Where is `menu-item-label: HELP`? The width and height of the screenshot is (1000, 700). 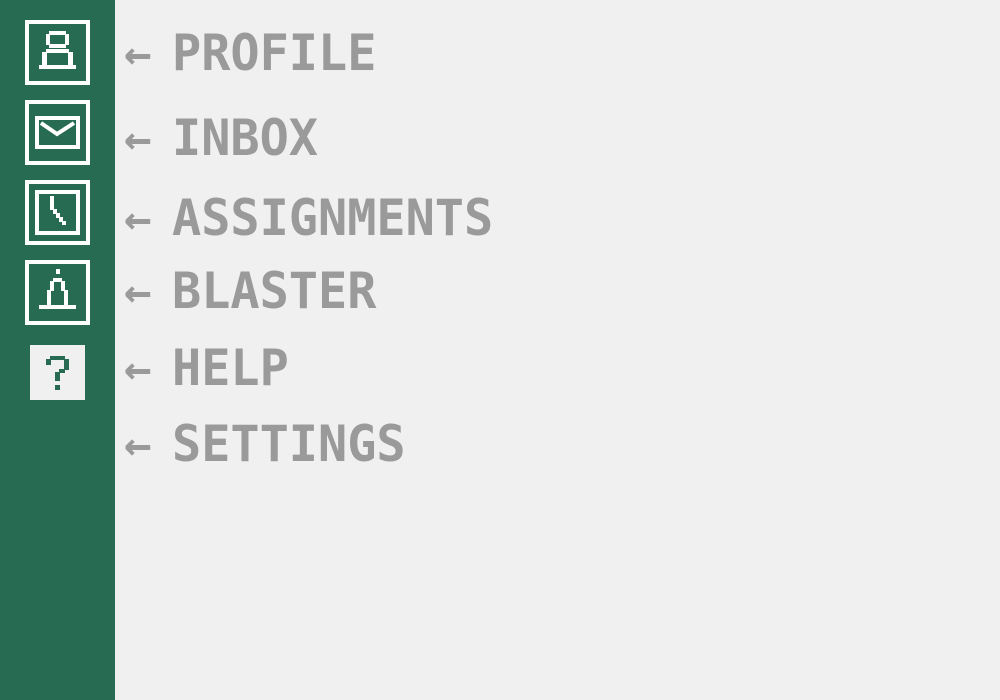 menu-item-label: HELP is located at coordinates (230, 368).